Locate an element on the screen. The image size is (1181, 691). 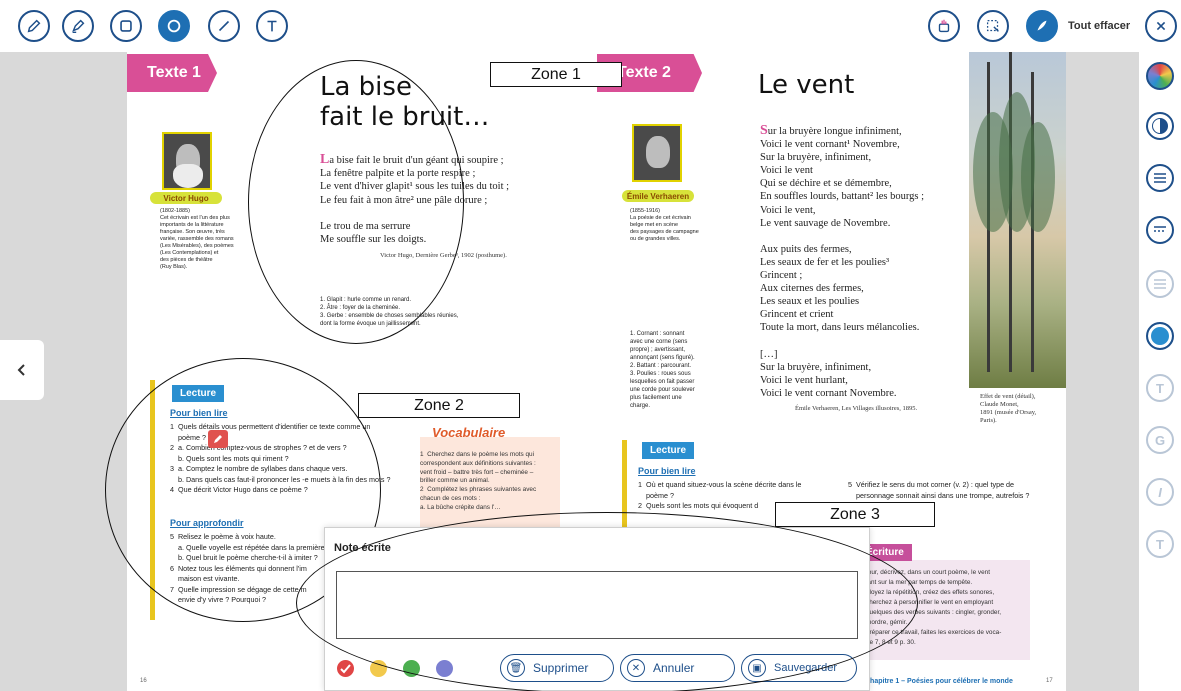
poem-title-line1: La bise is located at coordinates (366, 87).